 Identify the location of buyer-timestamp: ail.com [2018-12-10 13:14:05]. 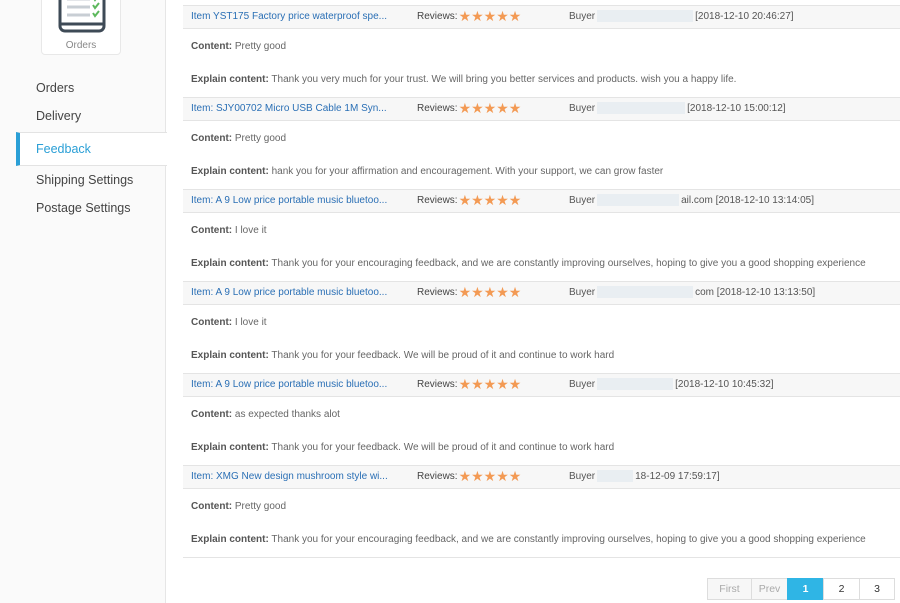
(747, 200).